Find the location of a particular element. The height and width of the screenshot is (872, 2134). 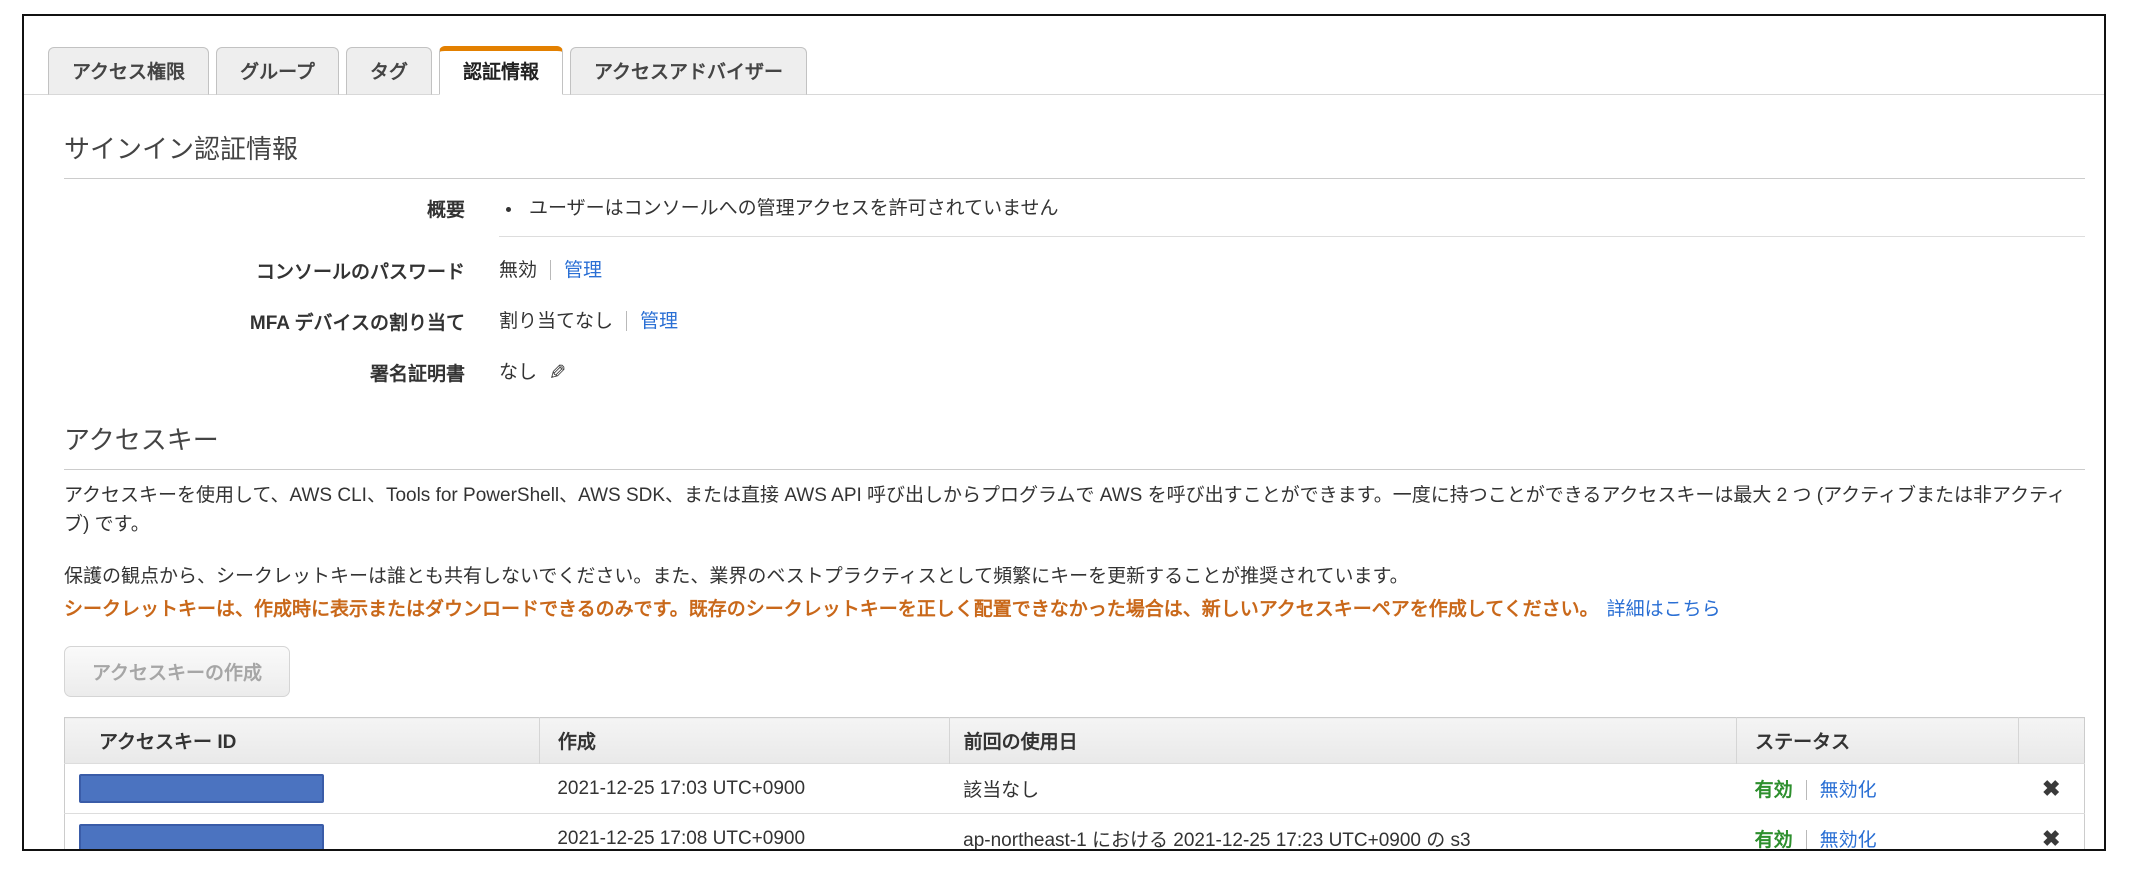

header-last-used: 前回の使用日 is located at coordinates (1343, 740).